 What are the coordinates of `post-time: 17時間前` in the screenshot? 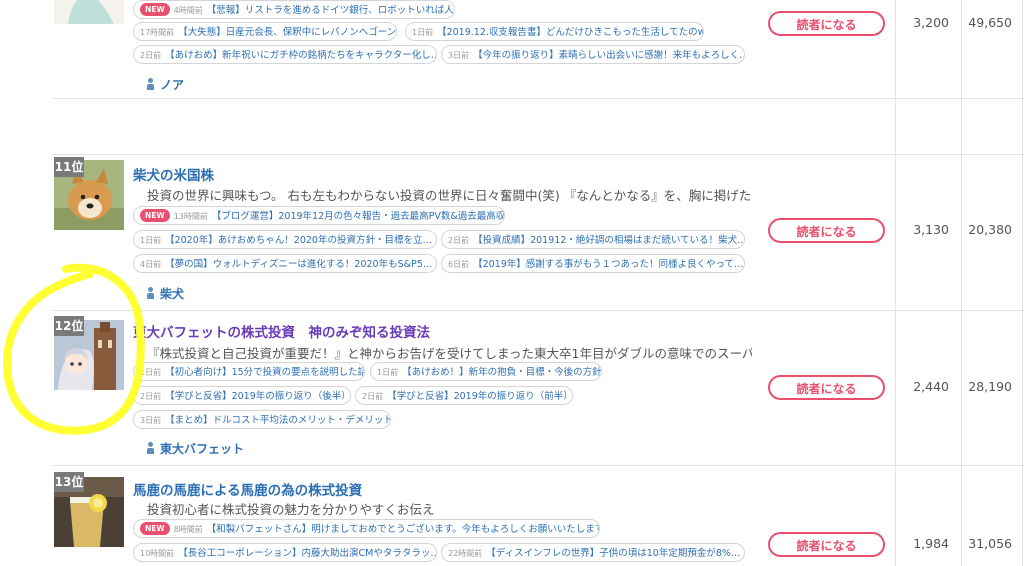 It's located at (157, 32).